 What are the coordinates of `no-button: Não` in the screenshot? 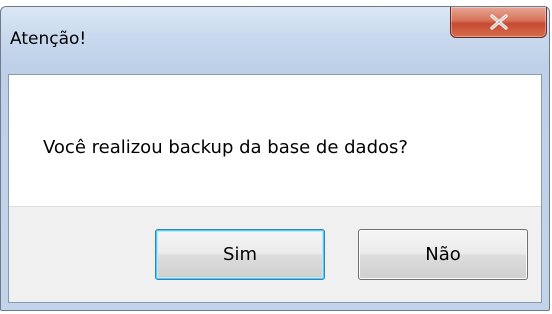 It's located at (443, 254).